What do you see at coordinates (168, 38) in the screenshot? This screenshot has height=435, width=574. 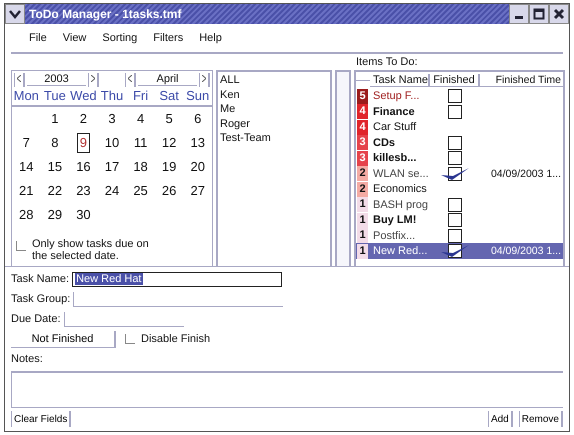 I see `menu-item: Filters` at bounding box center [168, 38].